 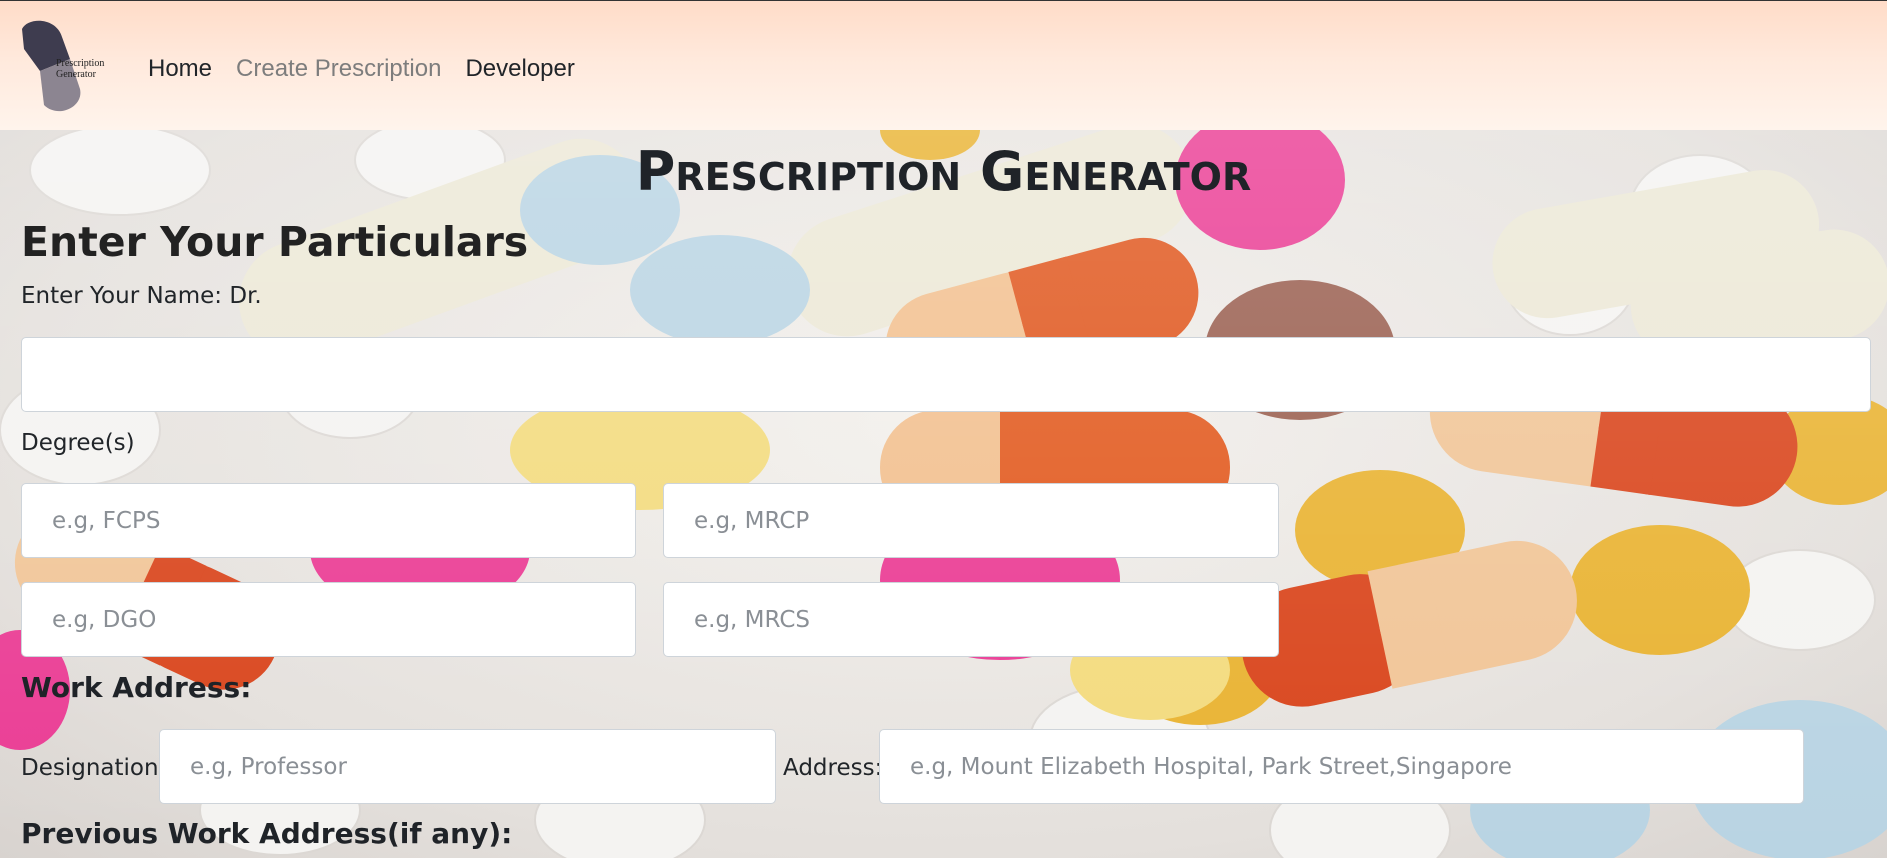 What do you see at coordinates (76, 74) in the screenshot?
I see `svg-text: Generator` at bounding box center [76, 74].